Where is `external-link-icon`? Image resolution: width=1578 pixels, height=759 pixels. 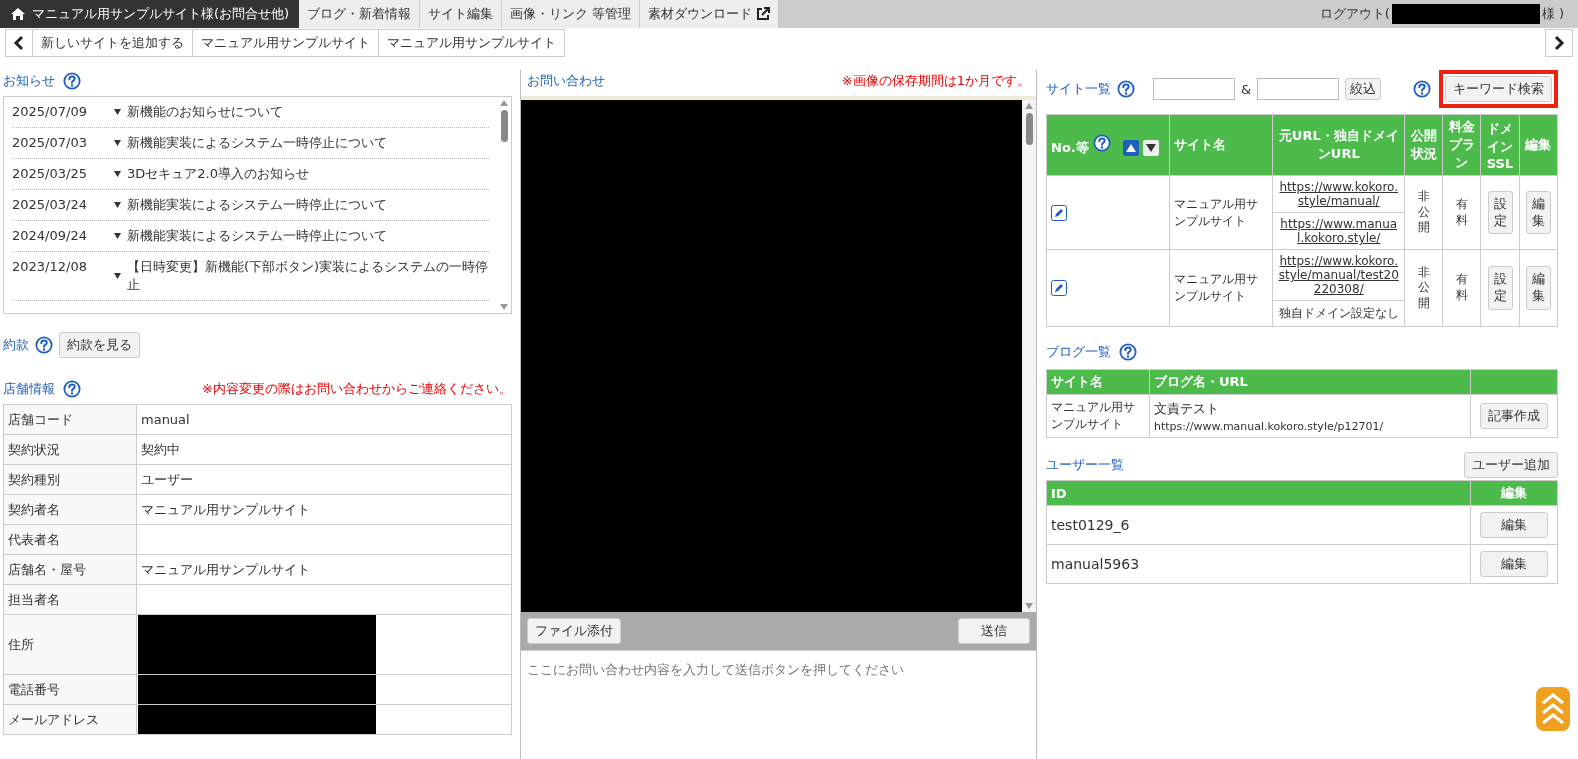 external-link-icon is located at coordinates (763, 14).